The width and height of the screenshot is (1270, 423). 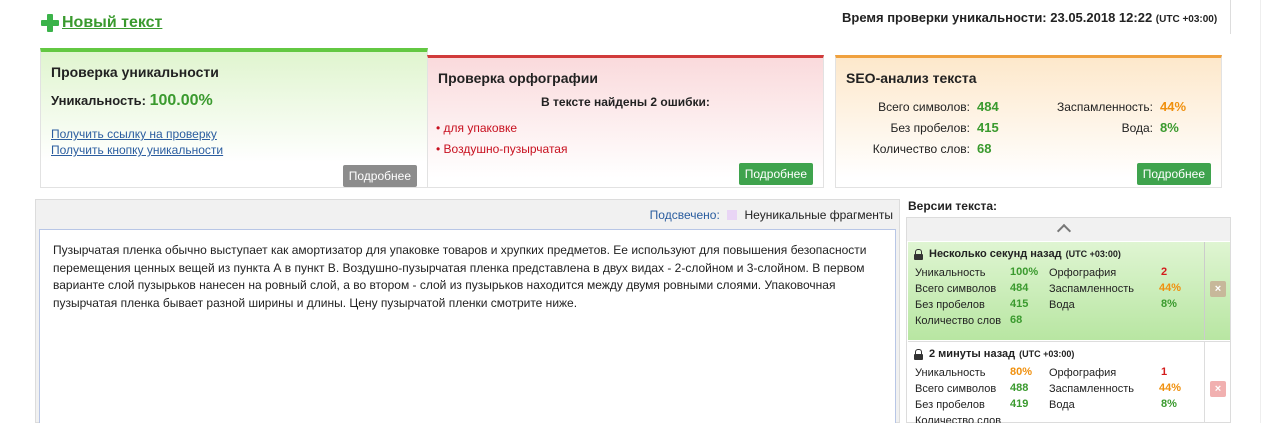 I want to click on seo-total-label: Всего символов:, so click(x=924, y=107).